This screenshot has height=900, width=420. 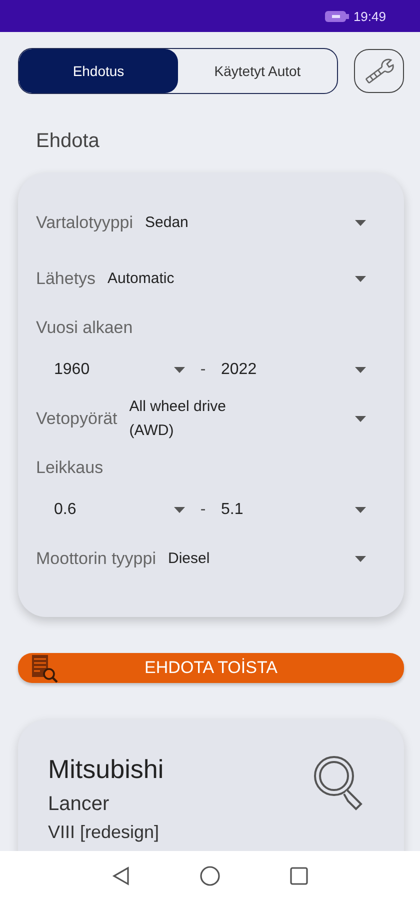 What do you see at coordinates (241, 419) in the screenshot?
I see `dropdown: All wheel drive (AWD)` at bounding box center [241, 419].